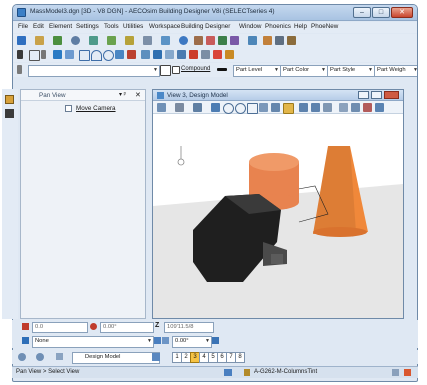 This screenshot has height=385, width=427. What do you see at coordinates (39, 40) in the screenshot?
I see `open-file-icon` at bounding box center [39, 40].